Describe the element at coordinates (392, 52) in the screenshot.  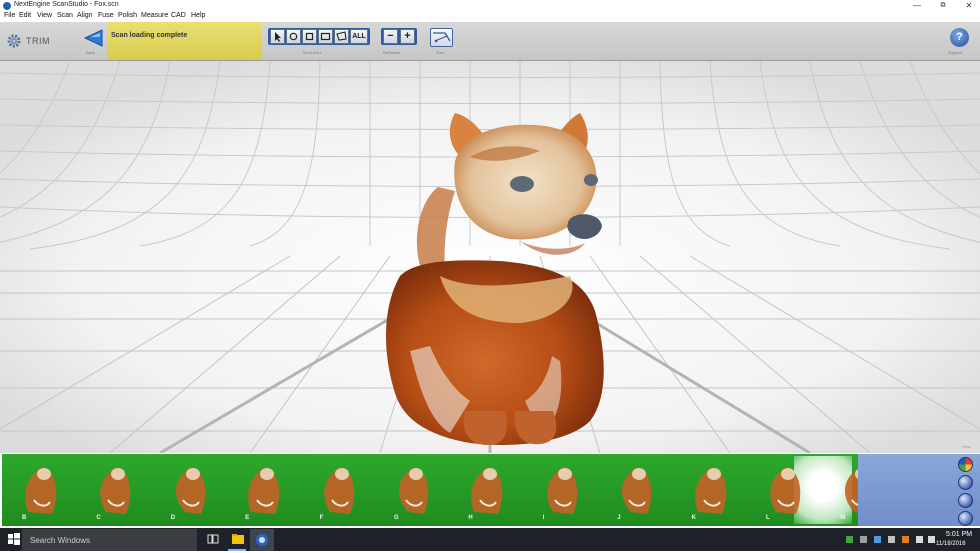
I see `deselect-caption: De/Select` at that location.